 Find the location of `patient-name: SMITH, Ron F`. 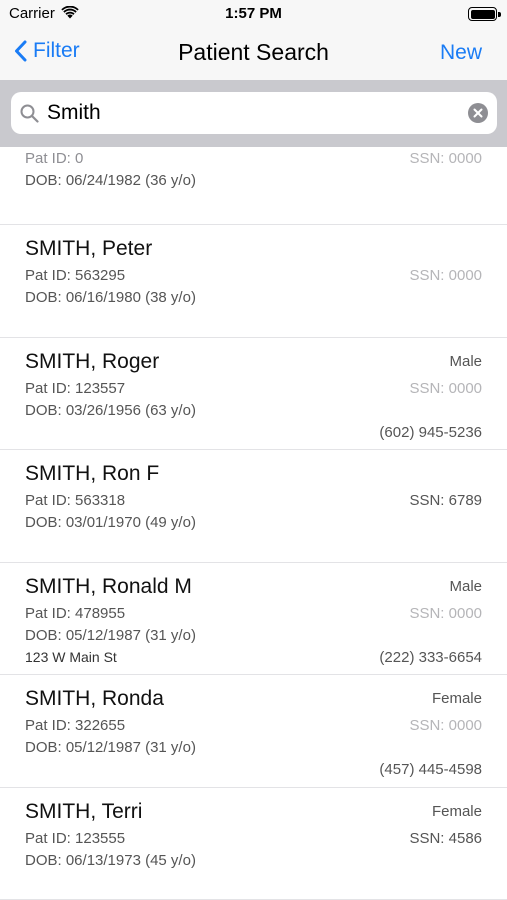

patient-name: SMITH, Ron F is located at coordinates (92, 473).